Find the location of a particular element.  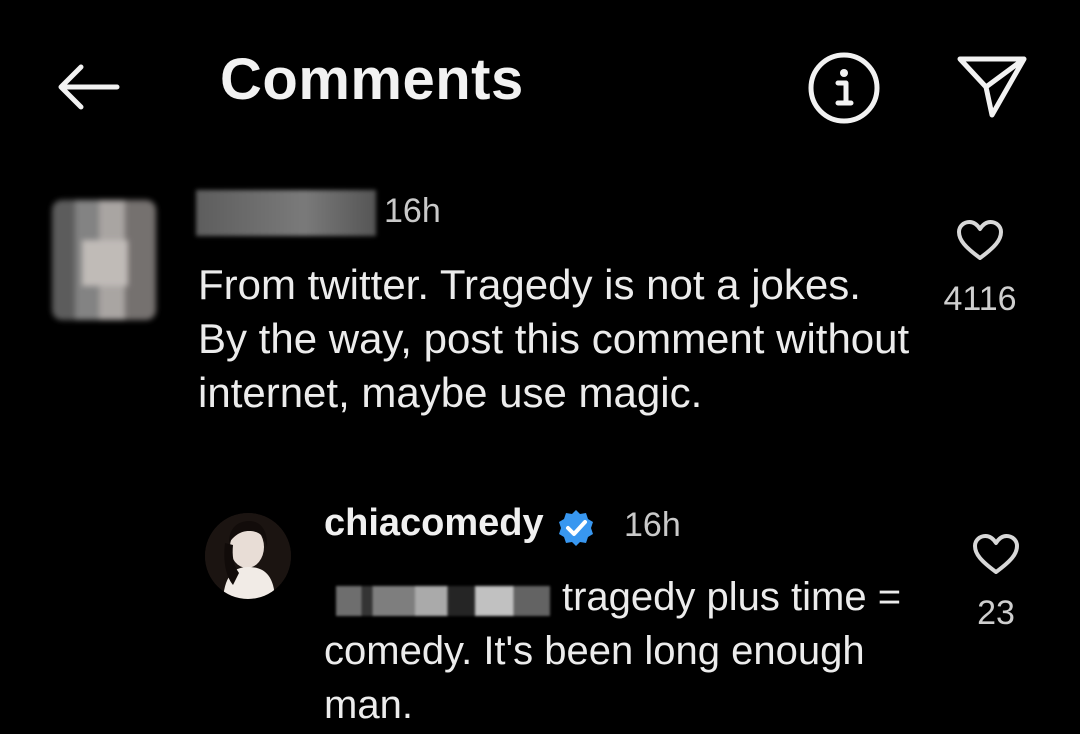

avatar is located at coordinates (248, 556).